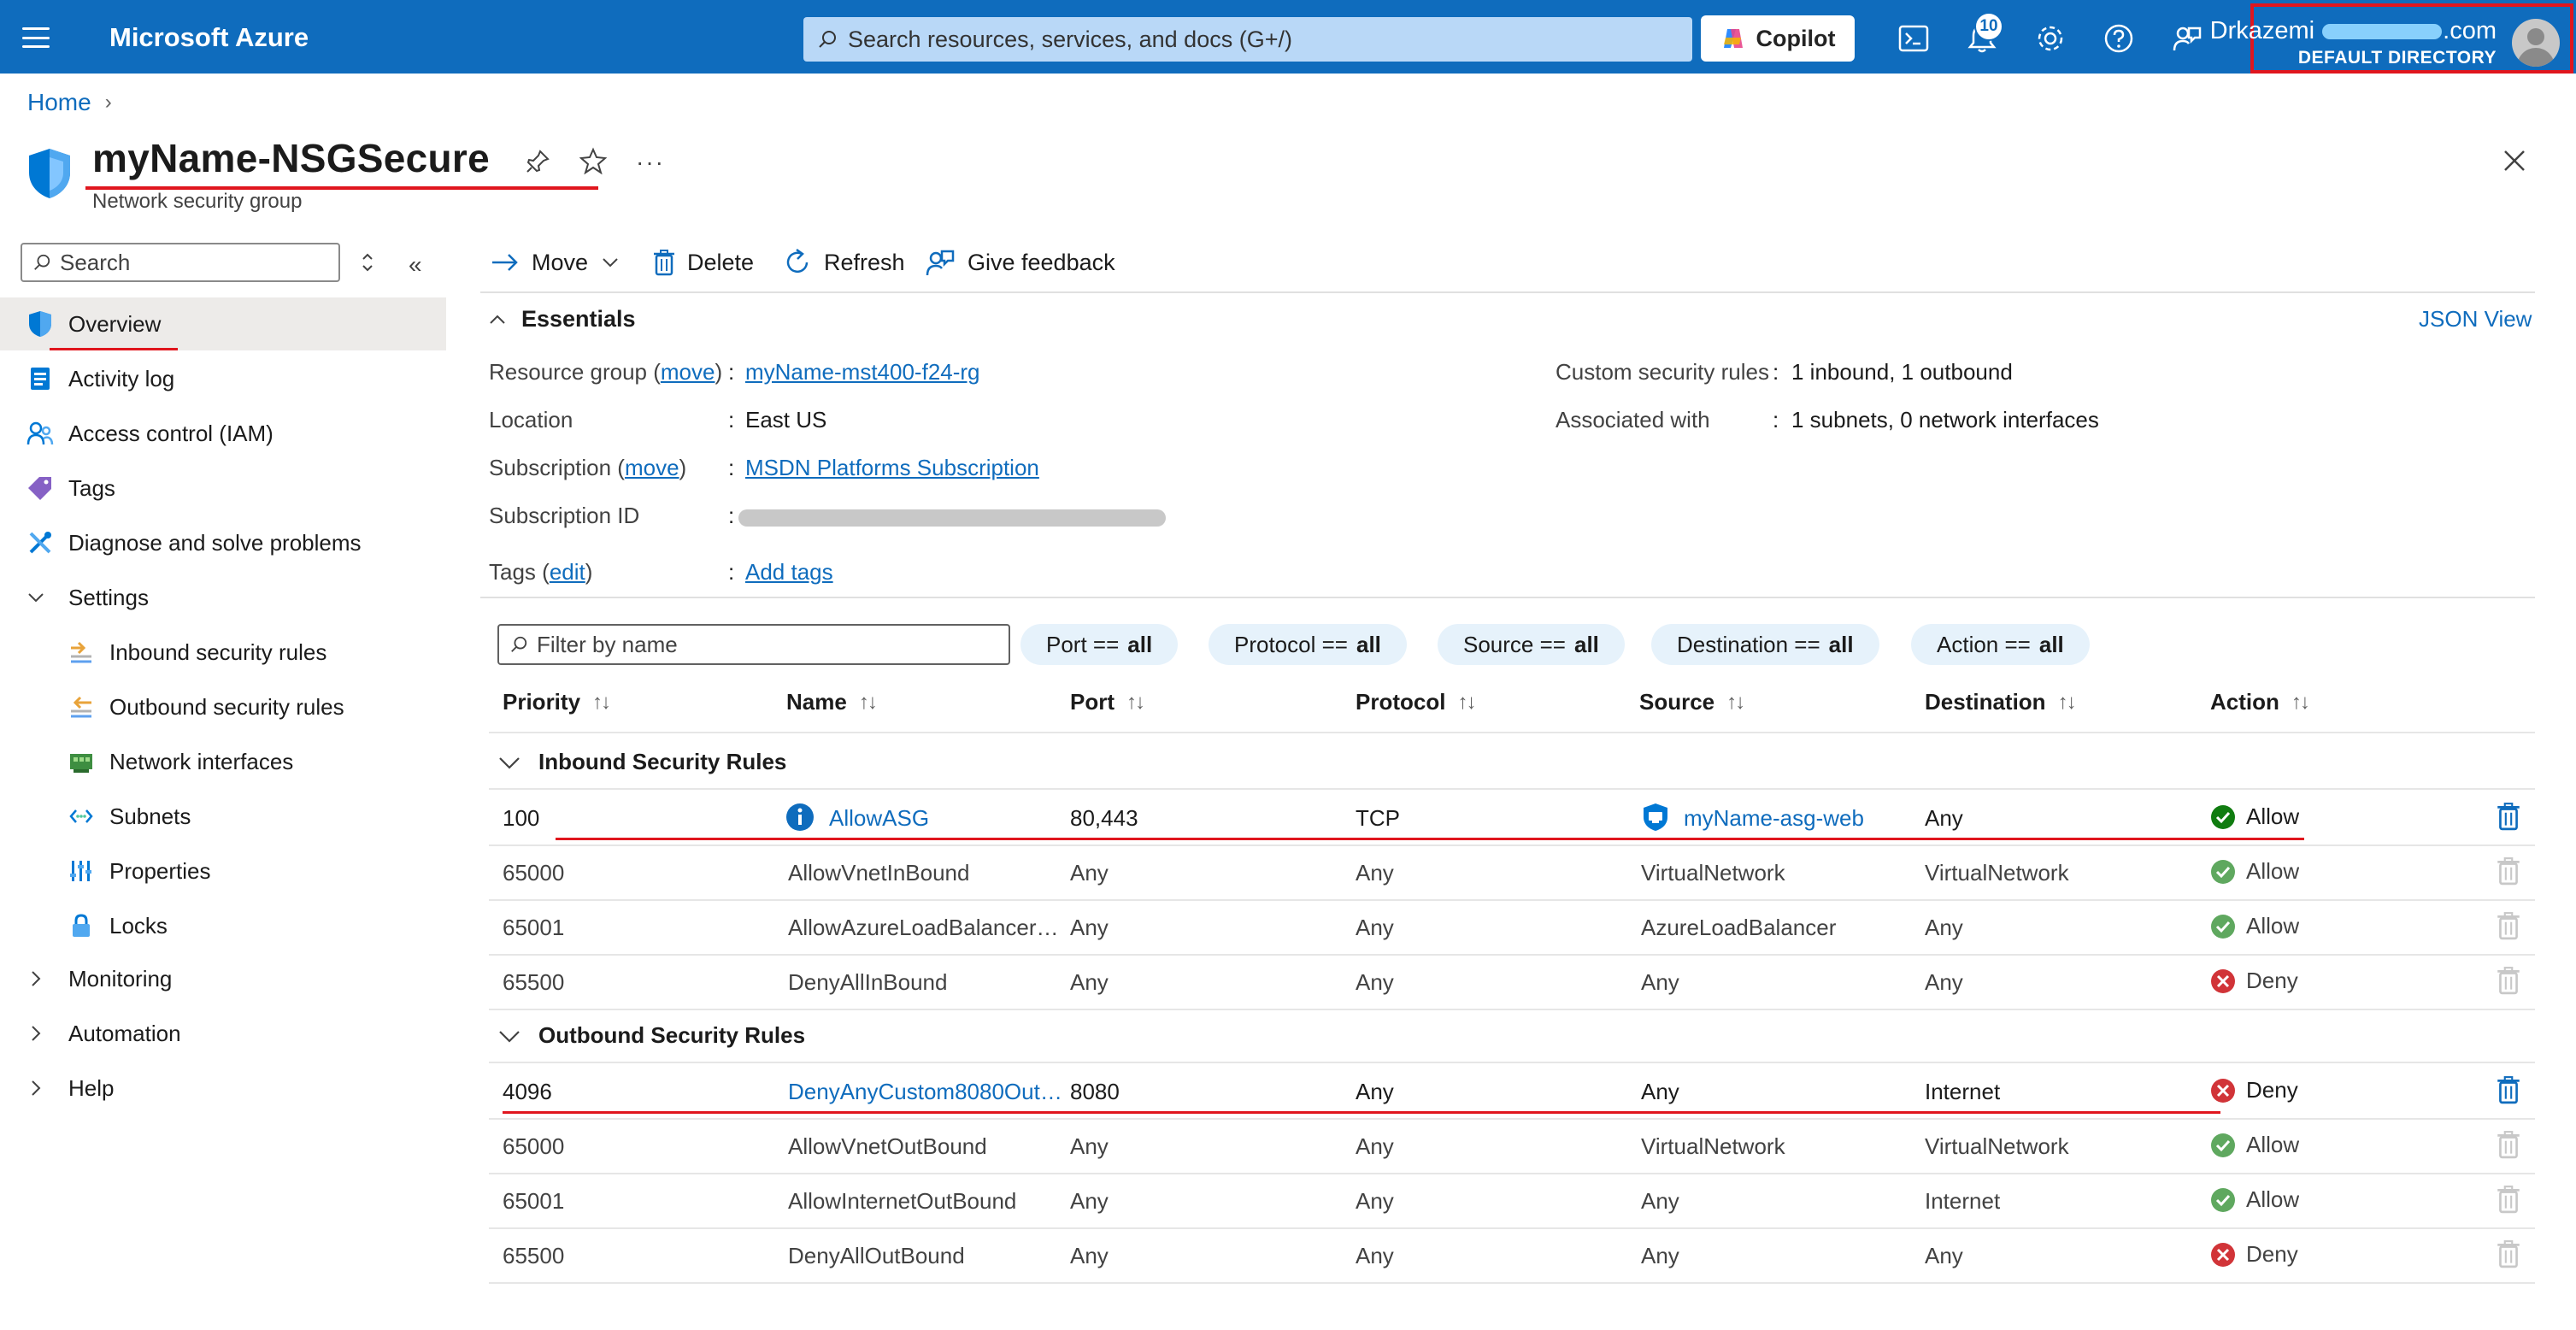 The height and width of the screenshot is (1330, 2576). I want to click on column-header-name: Name ↑↓, so click(832, 702).